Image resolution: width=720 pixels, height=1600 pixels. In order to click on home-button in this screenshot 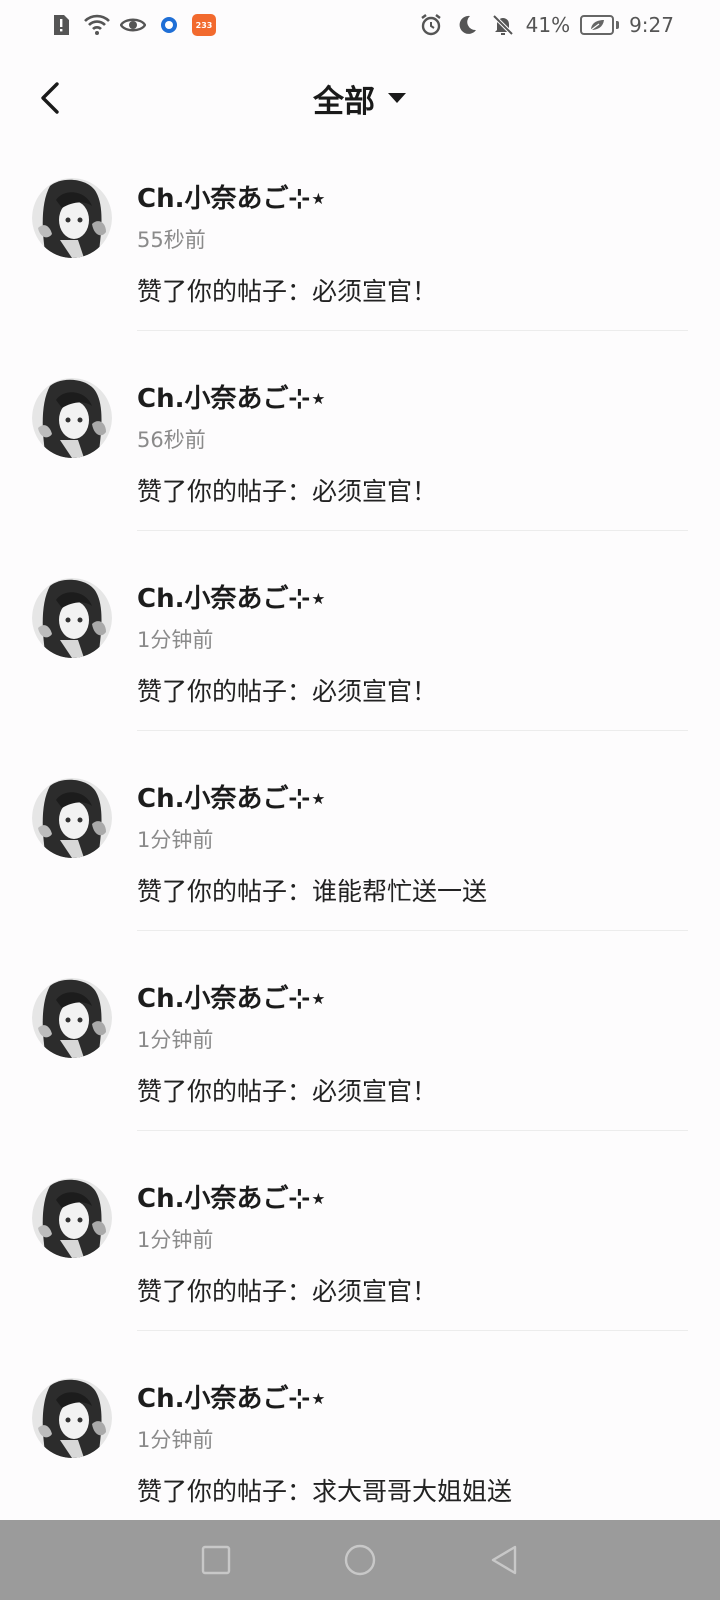, I will do `click(360, 1560)`.